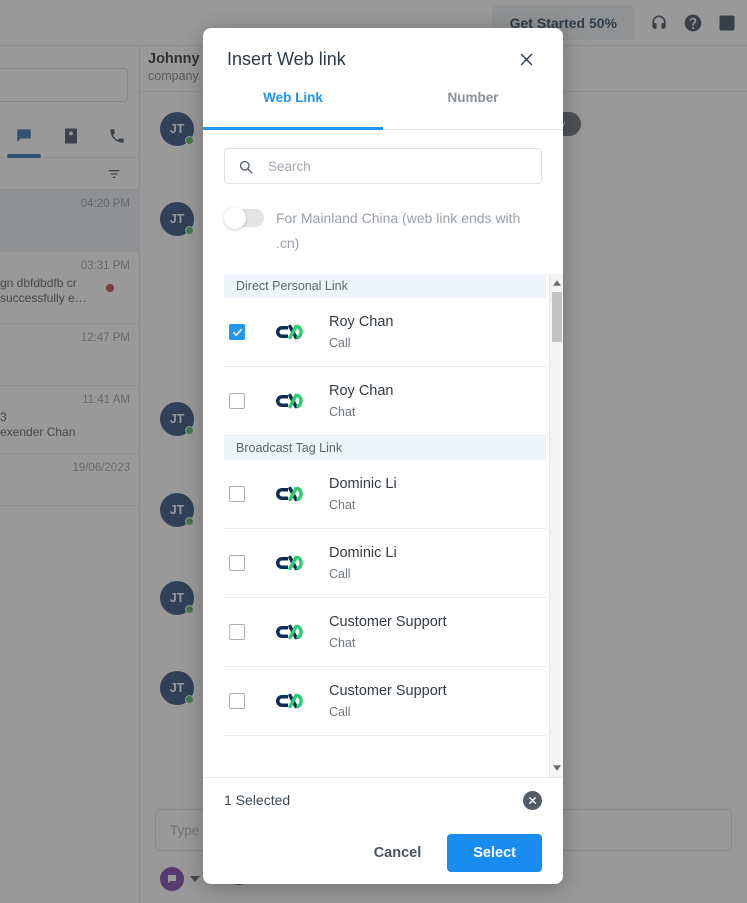  What do you see at coordinates (556, 768) in the screenshot?
I see `scroll-down-arrow-icon` at bounding box center [556, 768].